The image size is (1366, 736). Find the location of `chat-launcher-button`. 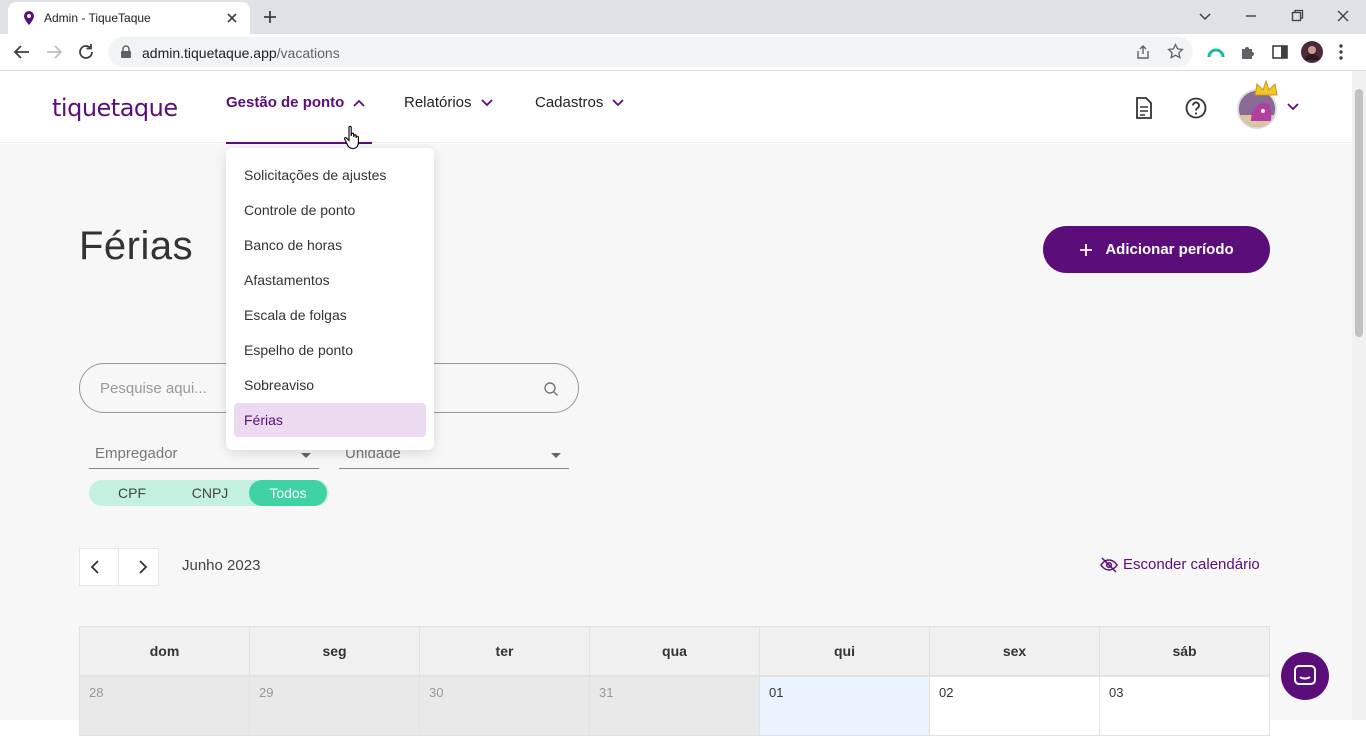

chat-launcher-button is located at coordinates (1305, 676).